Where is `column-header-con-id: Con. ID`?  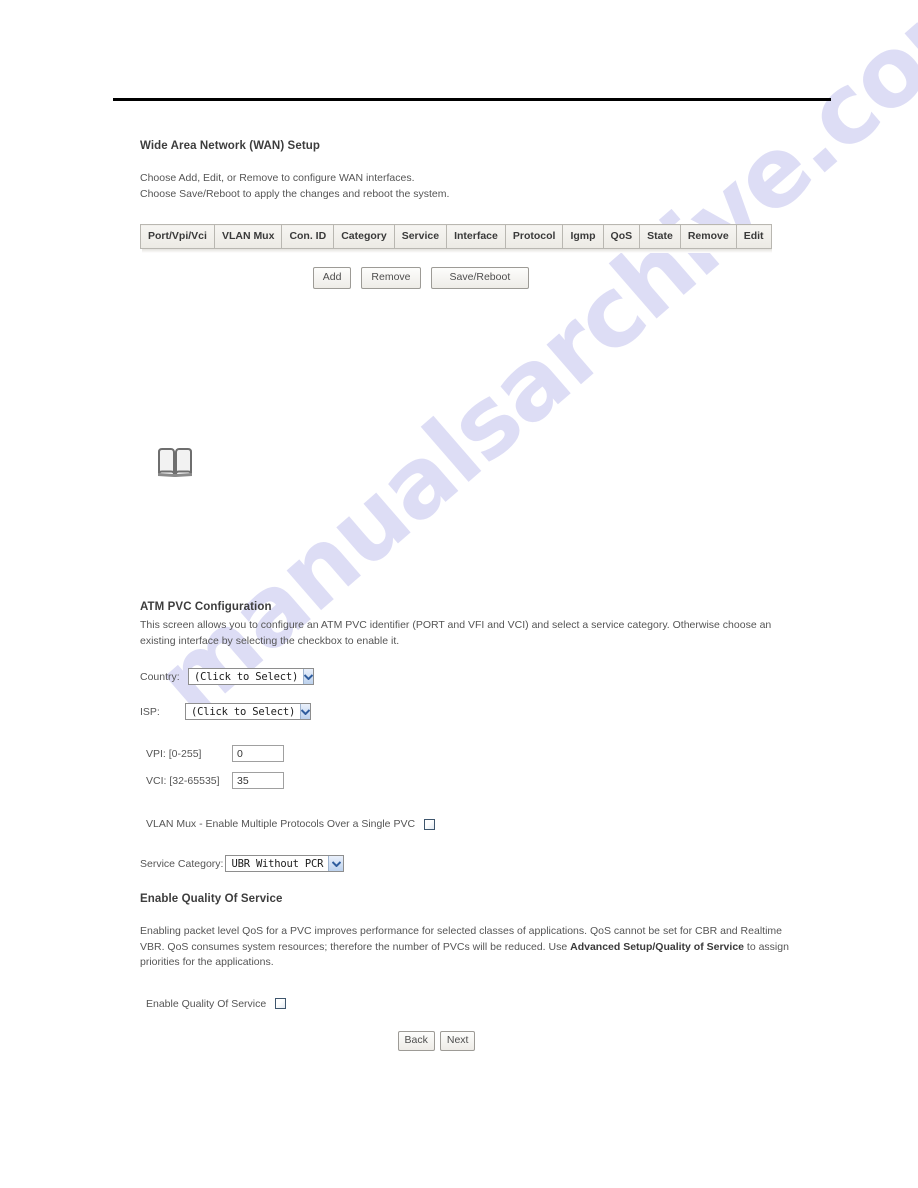 column-header-con-id: Con. ID is located at coordinates (308, 236).